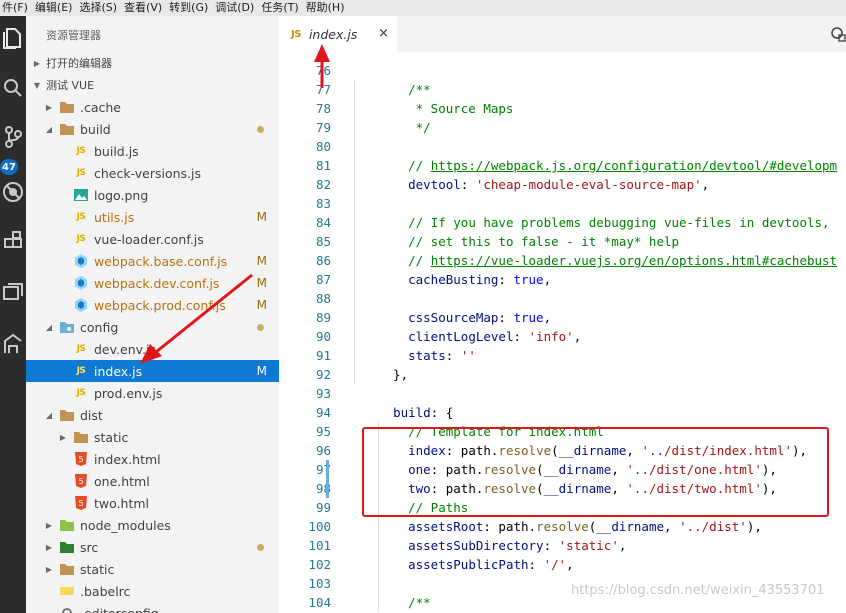 The width and height of the screenshot is (846, 613). What do you see at coordinates (544, 241) in the screenshot?
I see `code-line: // set this to false - it *may* help` at bounding box center [544, 241].